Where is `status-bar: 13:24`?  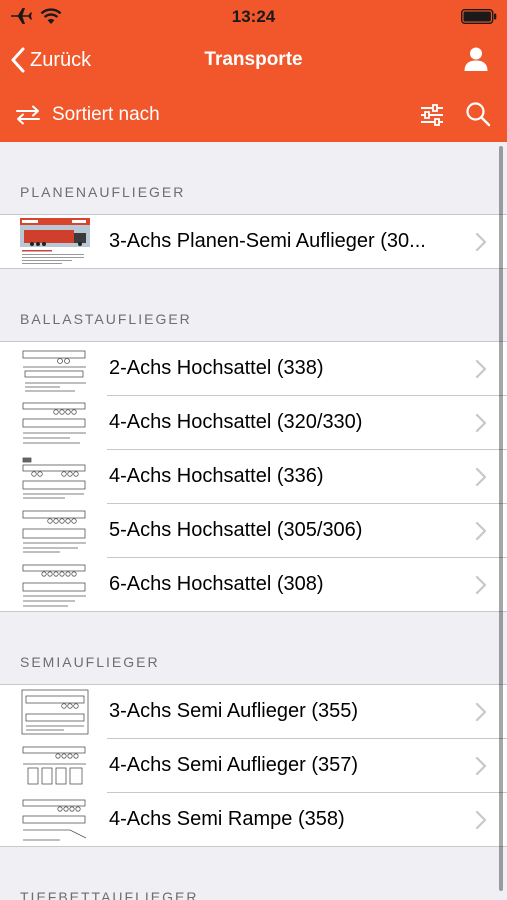 status-bar: 13:24 is located at coordinates (253, 16).